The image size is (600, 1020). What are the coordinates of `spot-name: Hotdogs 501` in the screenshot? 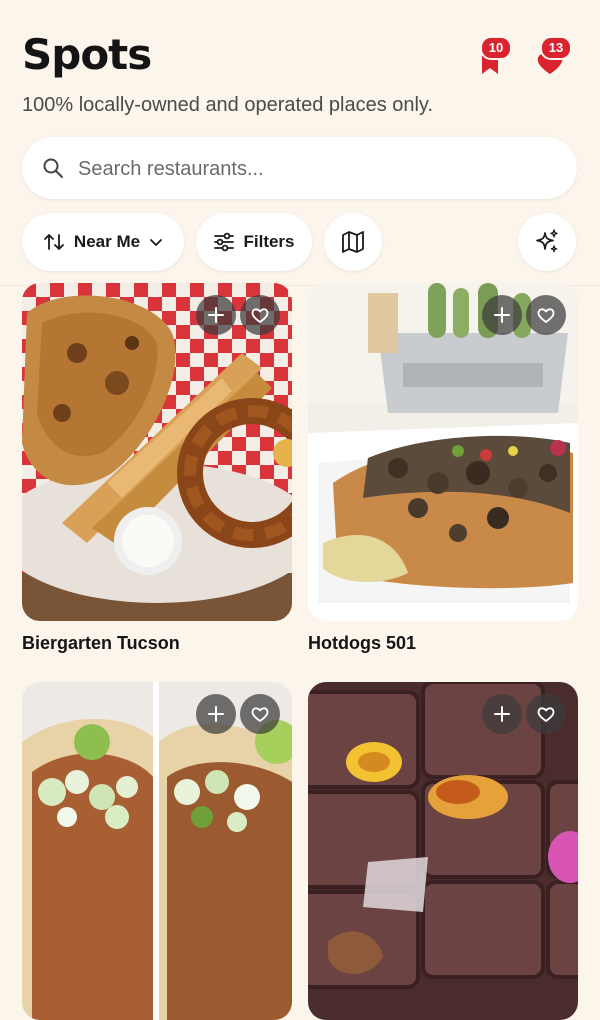 It's located at (362, 643).